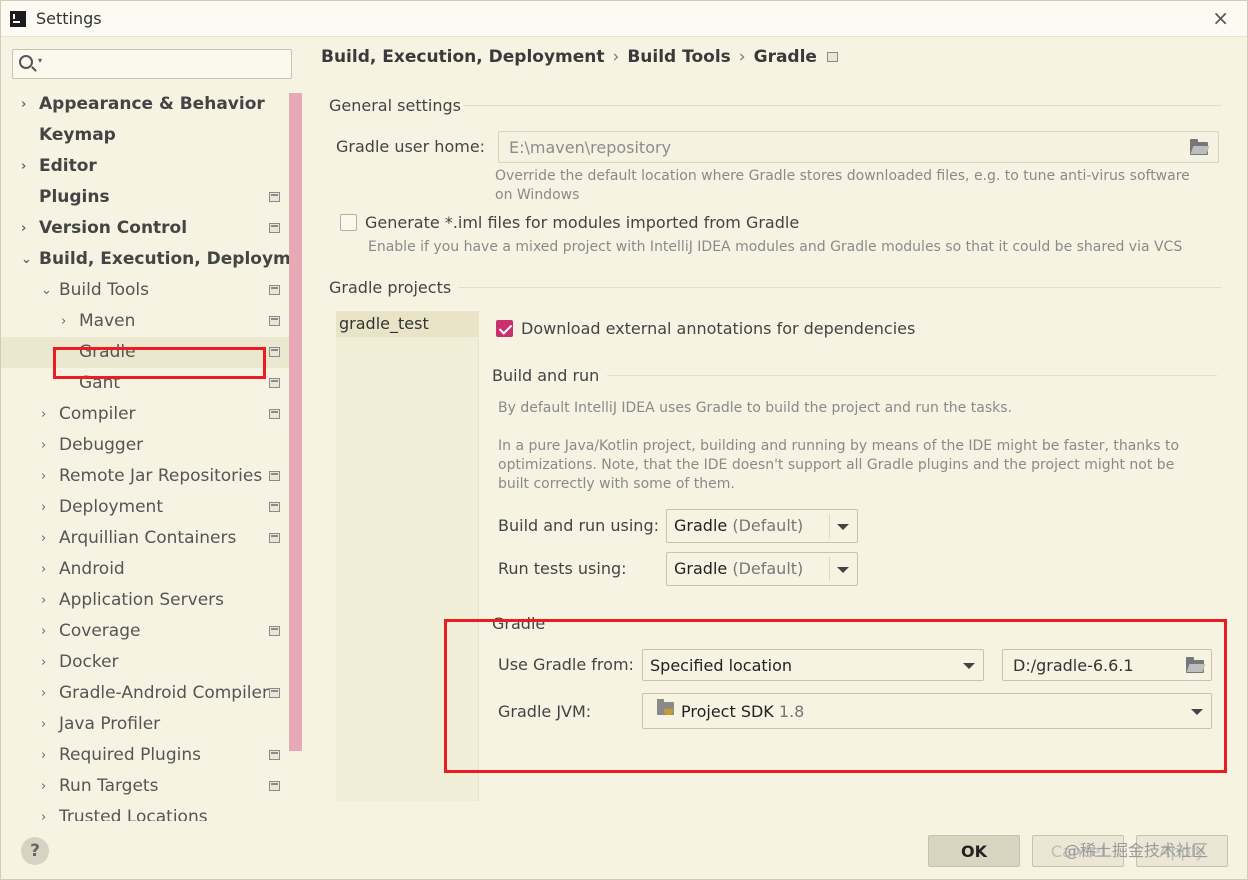 This screenshot has width=1248, height=880. I want to click on sidebar-item-maven: › Maven, so click(145, 321).